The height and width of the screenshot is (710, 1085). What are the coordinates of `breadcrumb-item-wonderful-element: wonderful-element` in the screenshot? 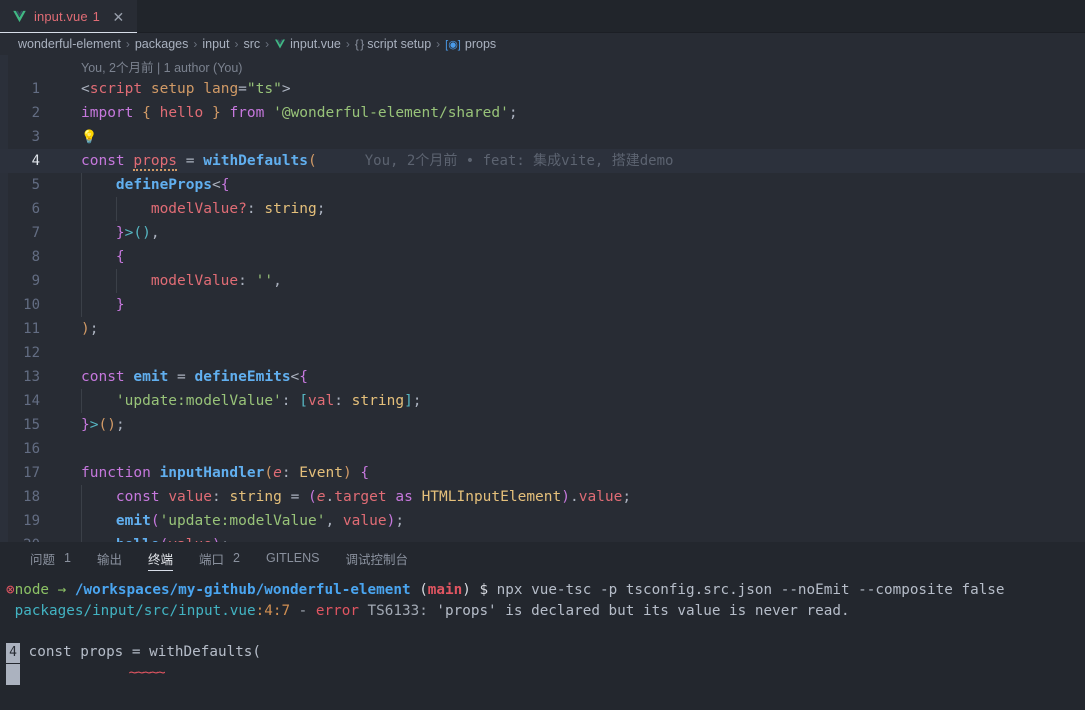 It's located at (69, 44).